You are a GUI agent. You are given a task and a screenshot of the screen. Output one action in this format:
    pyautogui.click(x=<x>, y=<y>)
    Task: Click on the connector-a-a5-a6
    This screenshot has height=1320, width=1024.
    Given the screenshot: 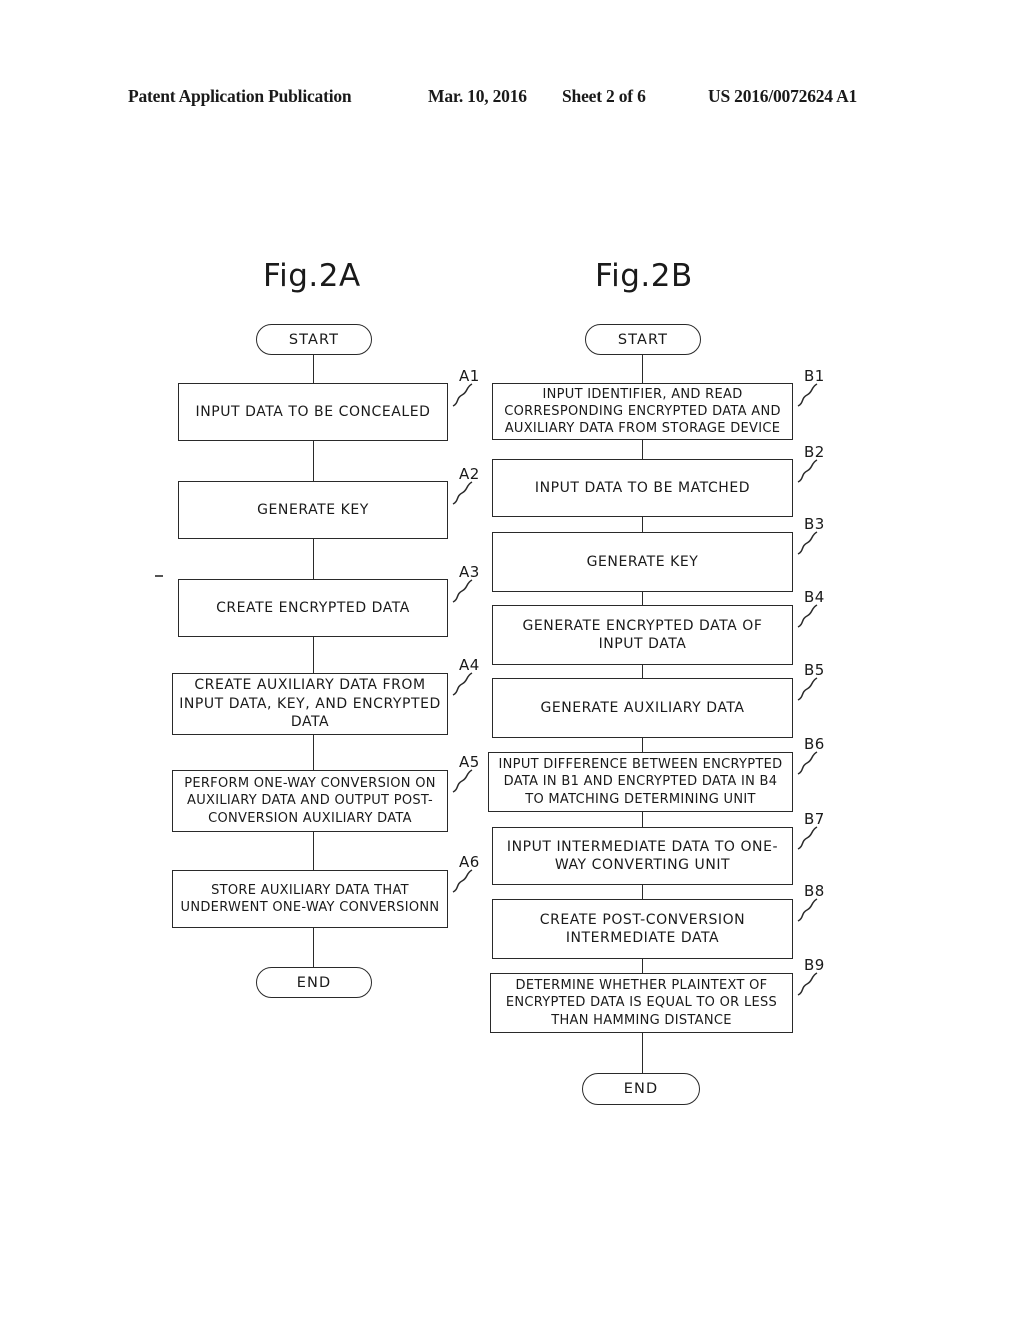 What is the action you would take?
    pyautogui.click(x=313, y=851)
    